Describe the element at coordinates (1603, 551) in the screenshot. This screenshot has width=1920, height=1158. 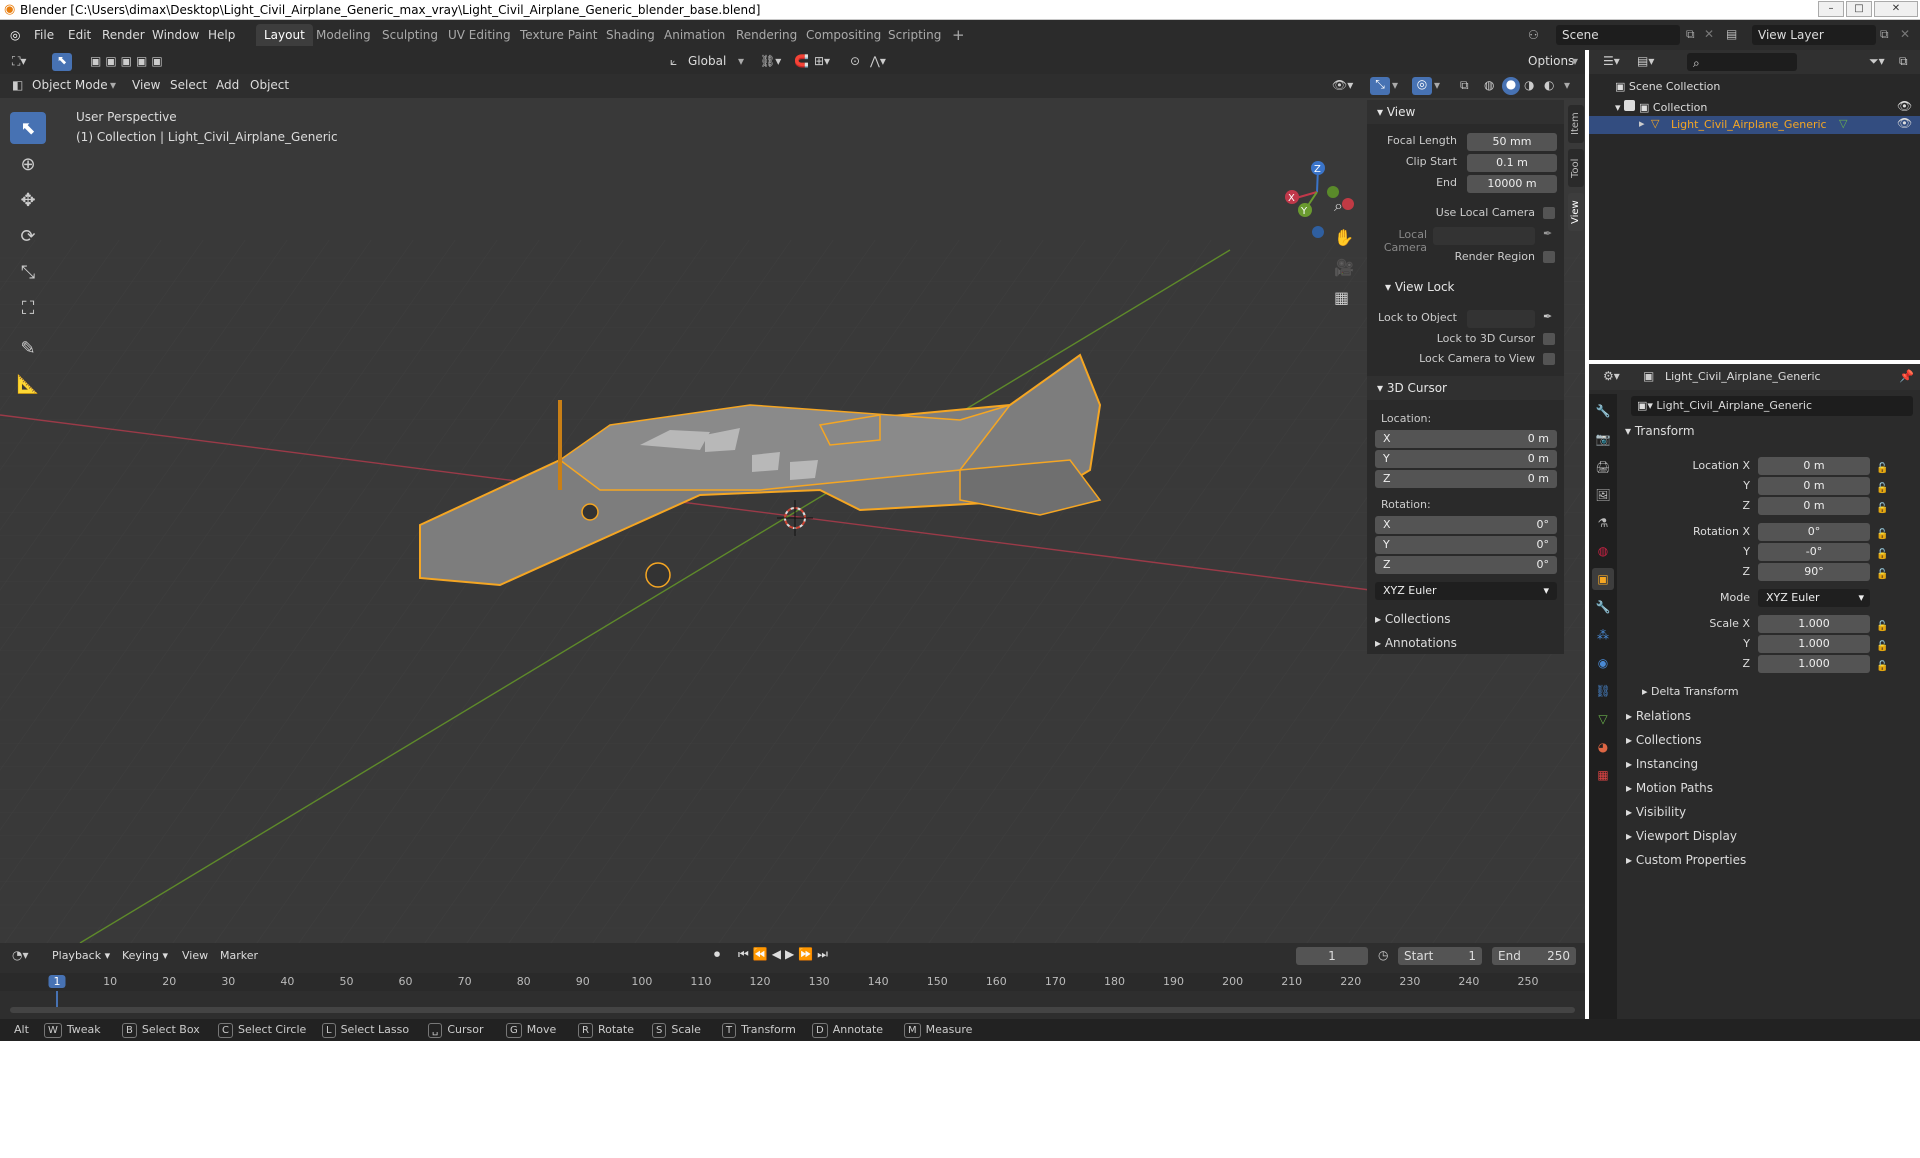
I see `world-tab-icon: ◍` at that location.